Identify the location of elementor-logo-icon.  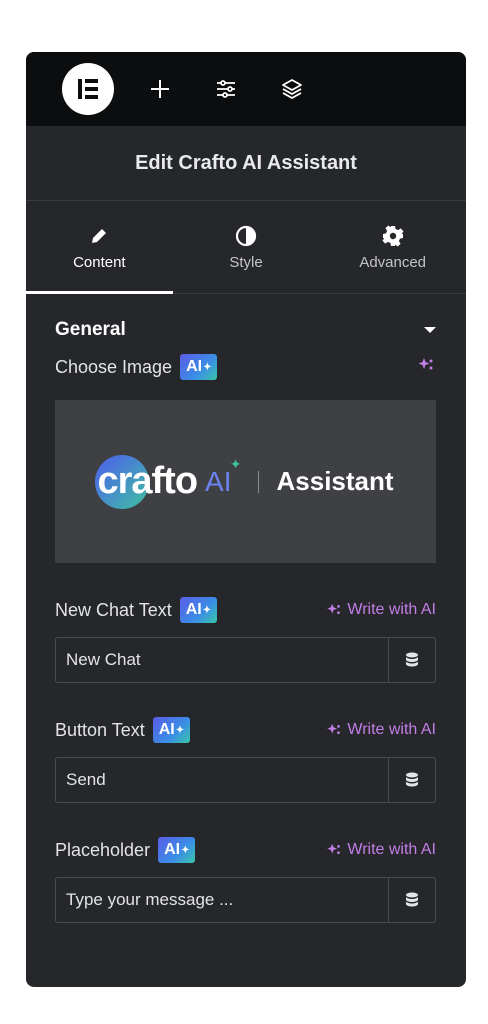
(88, 89).